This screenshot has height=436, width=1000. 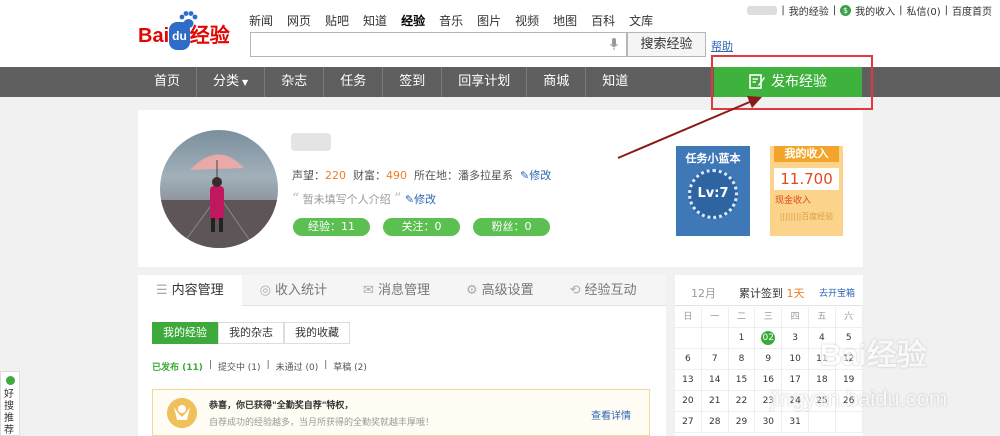 What do you see at coordinates (239, 366) in the screenshot?
I see `filter-submitting: 提交中 (1)` at bounding box center [239, 366].